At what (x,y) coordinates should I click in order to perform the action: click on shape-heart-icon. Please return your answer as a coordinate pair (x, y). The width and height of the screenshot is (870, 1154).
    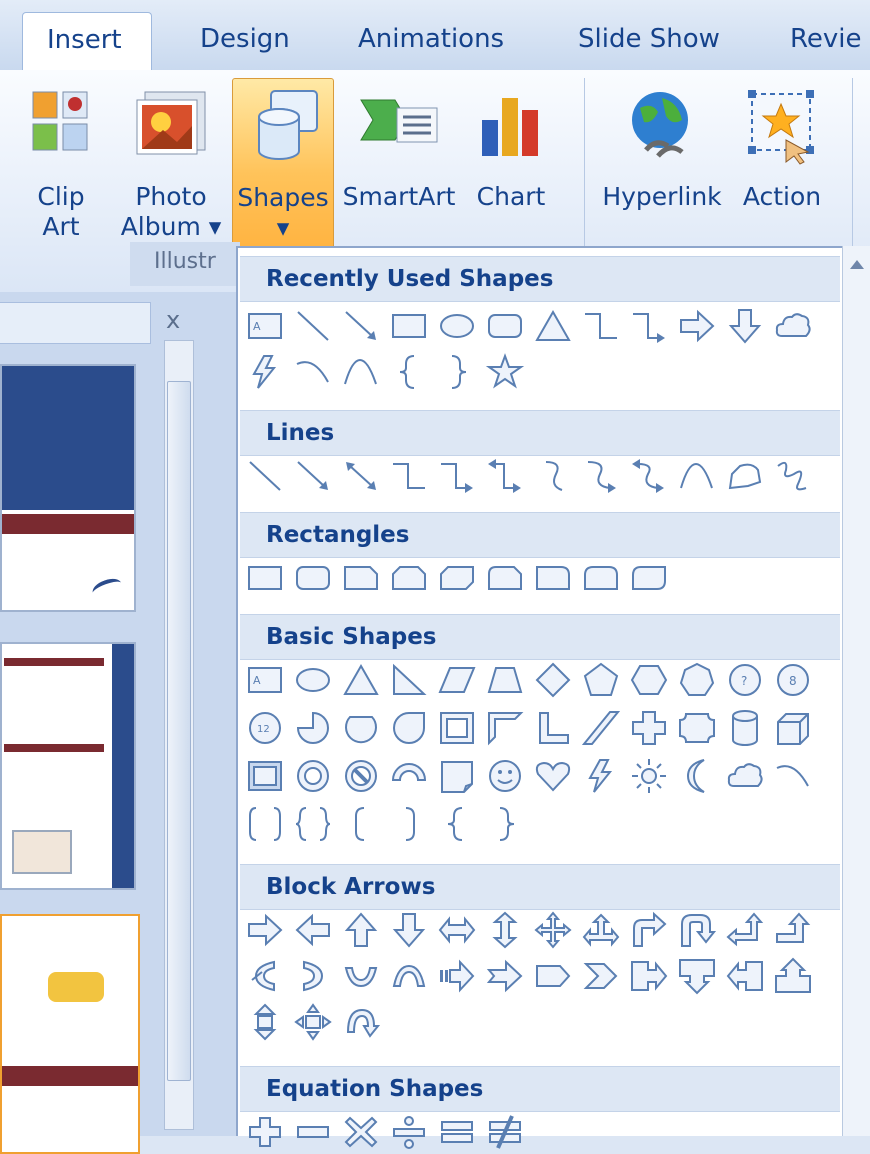
    Looking at the image, I should click on (553, 776).